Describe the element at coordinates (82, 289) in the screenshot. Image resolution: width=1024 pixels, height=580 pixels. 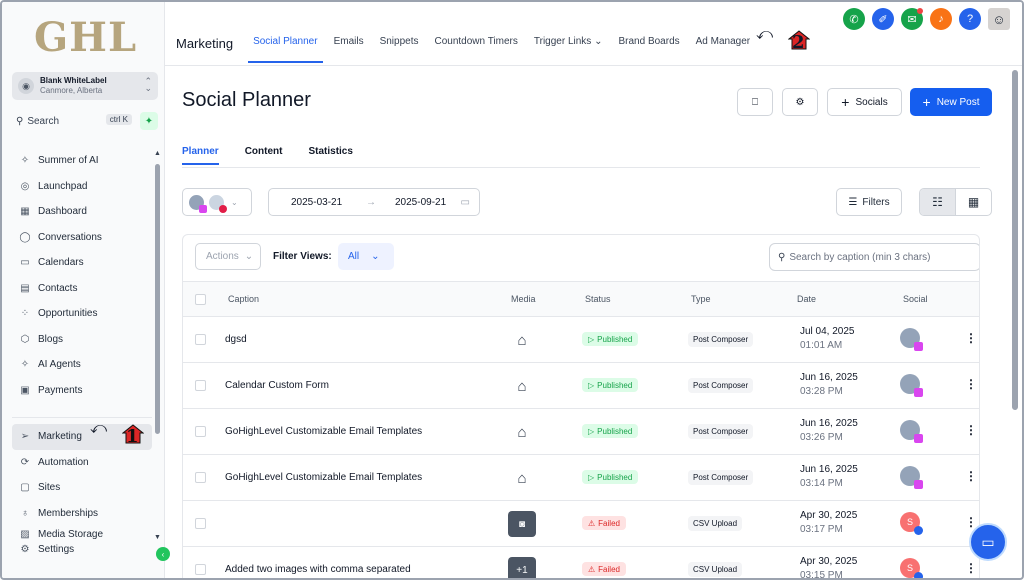
I see `sidebar-item-contacts: ▤ Contacts` at that location.